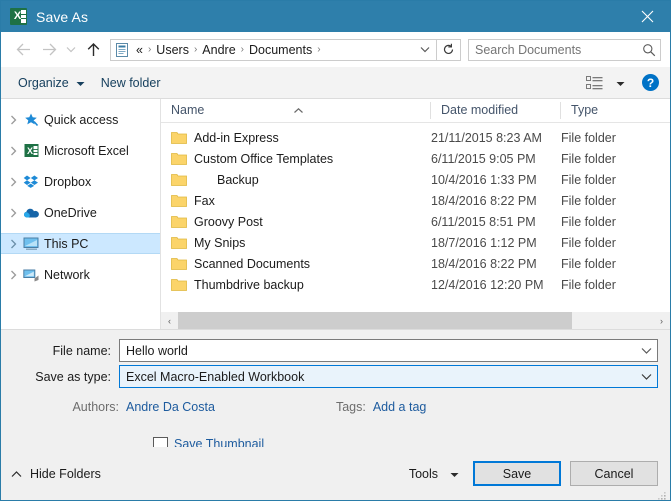 Image resolution: width=671 pixels, height=501 pixels. What do you see at coordinates (662, 494) in the screenshot?
I see `resize-grip` at bounding box center [662, 494].